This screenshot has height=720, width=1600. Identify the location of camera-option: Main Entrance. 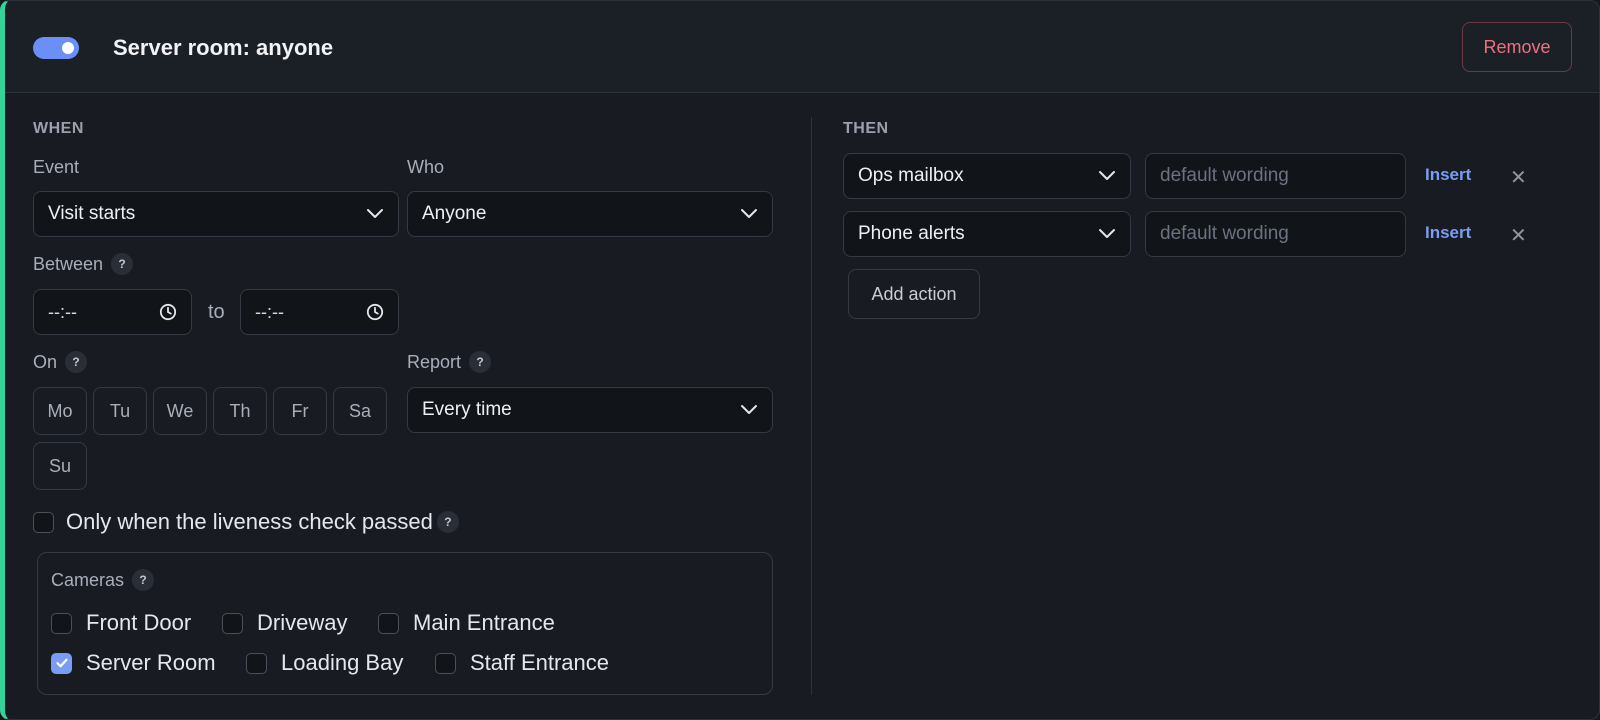
(466, 623).